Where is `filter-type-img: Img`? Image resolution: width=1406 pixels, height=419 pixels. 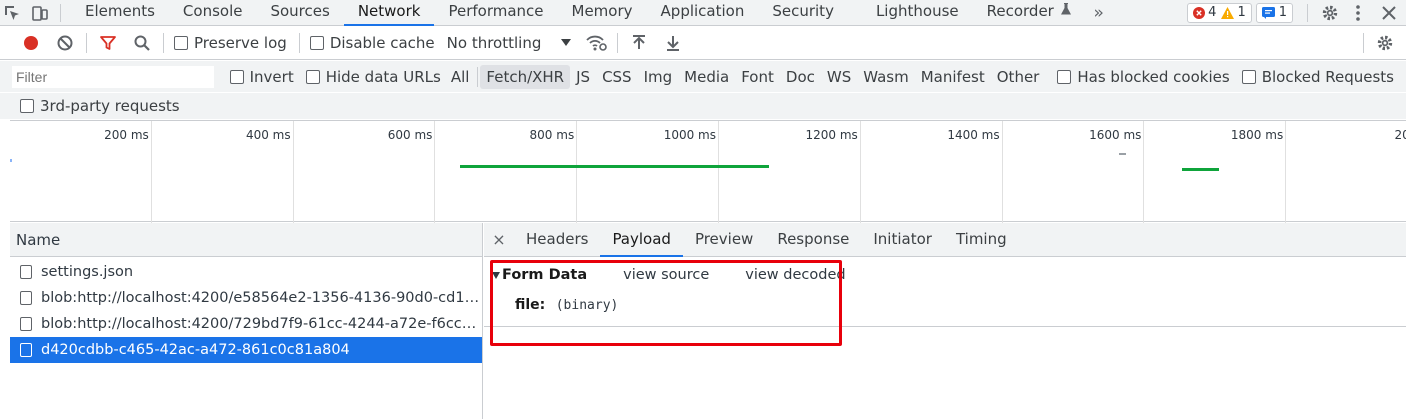 filter-type-img: Img is located at coordinates (658, 77).